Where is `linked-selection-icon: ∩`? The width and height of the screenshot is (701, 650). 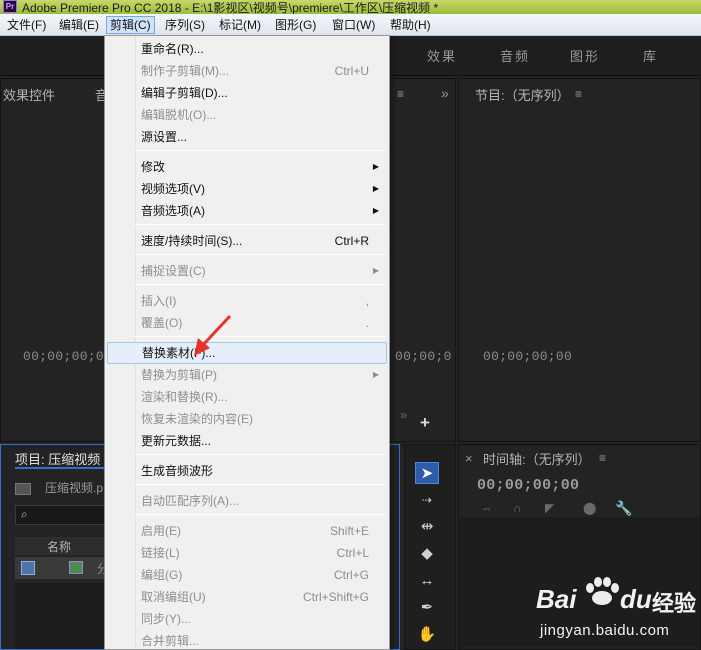
linked-selection-icon: ∩ is located at coordinates (517, 508).